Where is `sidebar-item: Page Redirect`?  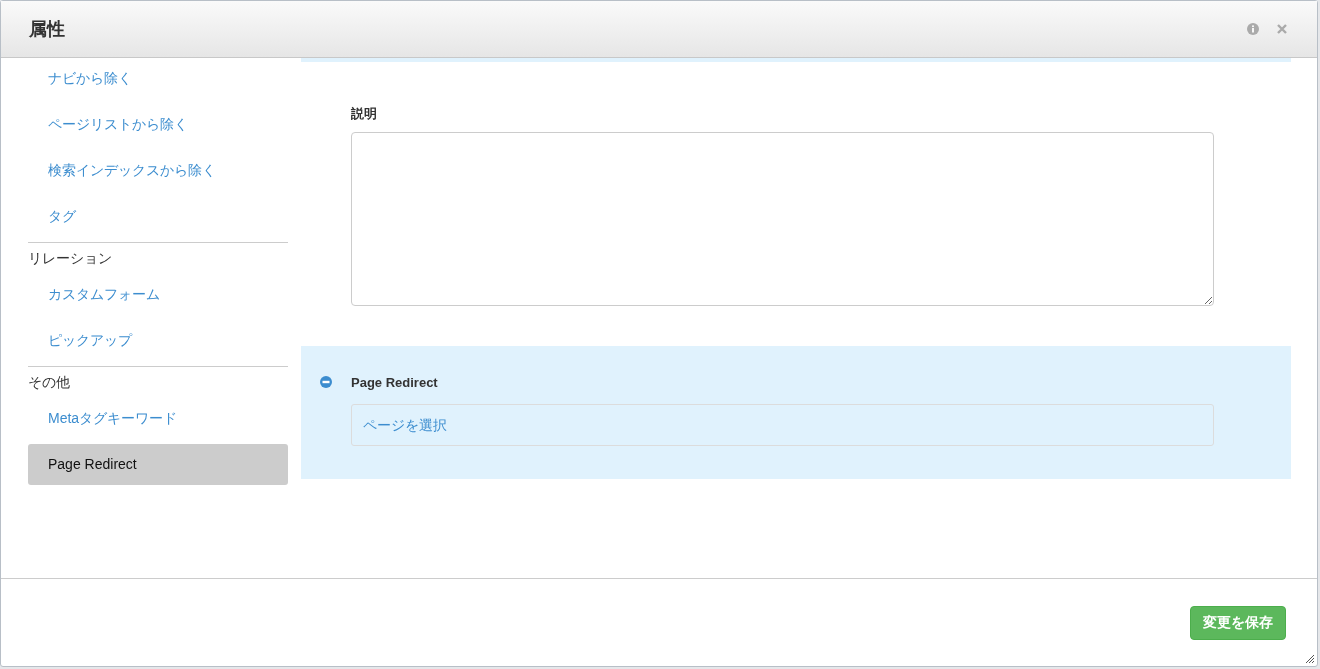 sidebar-item: Page Redirect is located at coordinates (158, 464).